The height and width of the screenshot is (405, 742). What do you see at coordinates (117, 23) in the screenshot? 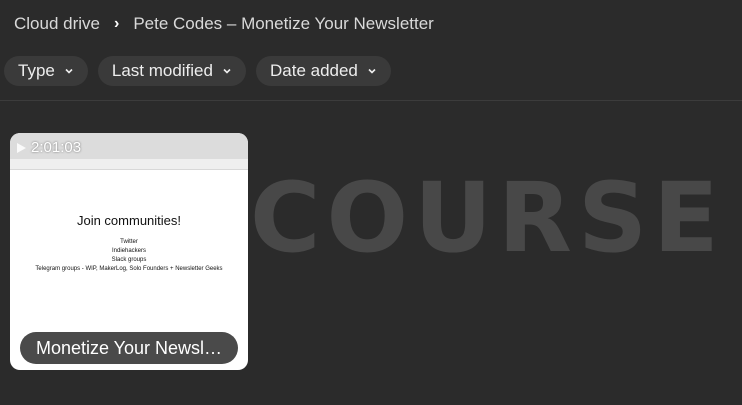
I see `chevron-right-icon: ›` at bounding box center [117, 23].